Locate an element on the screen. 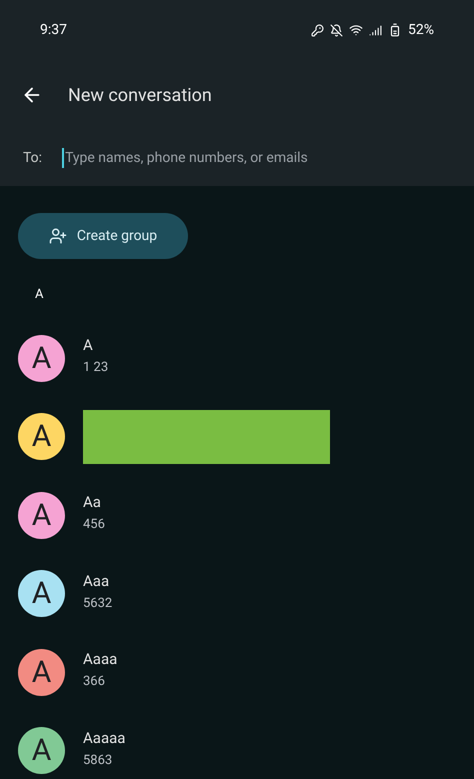  contact-name: Aaaaa is located at coordinates (104, 737).